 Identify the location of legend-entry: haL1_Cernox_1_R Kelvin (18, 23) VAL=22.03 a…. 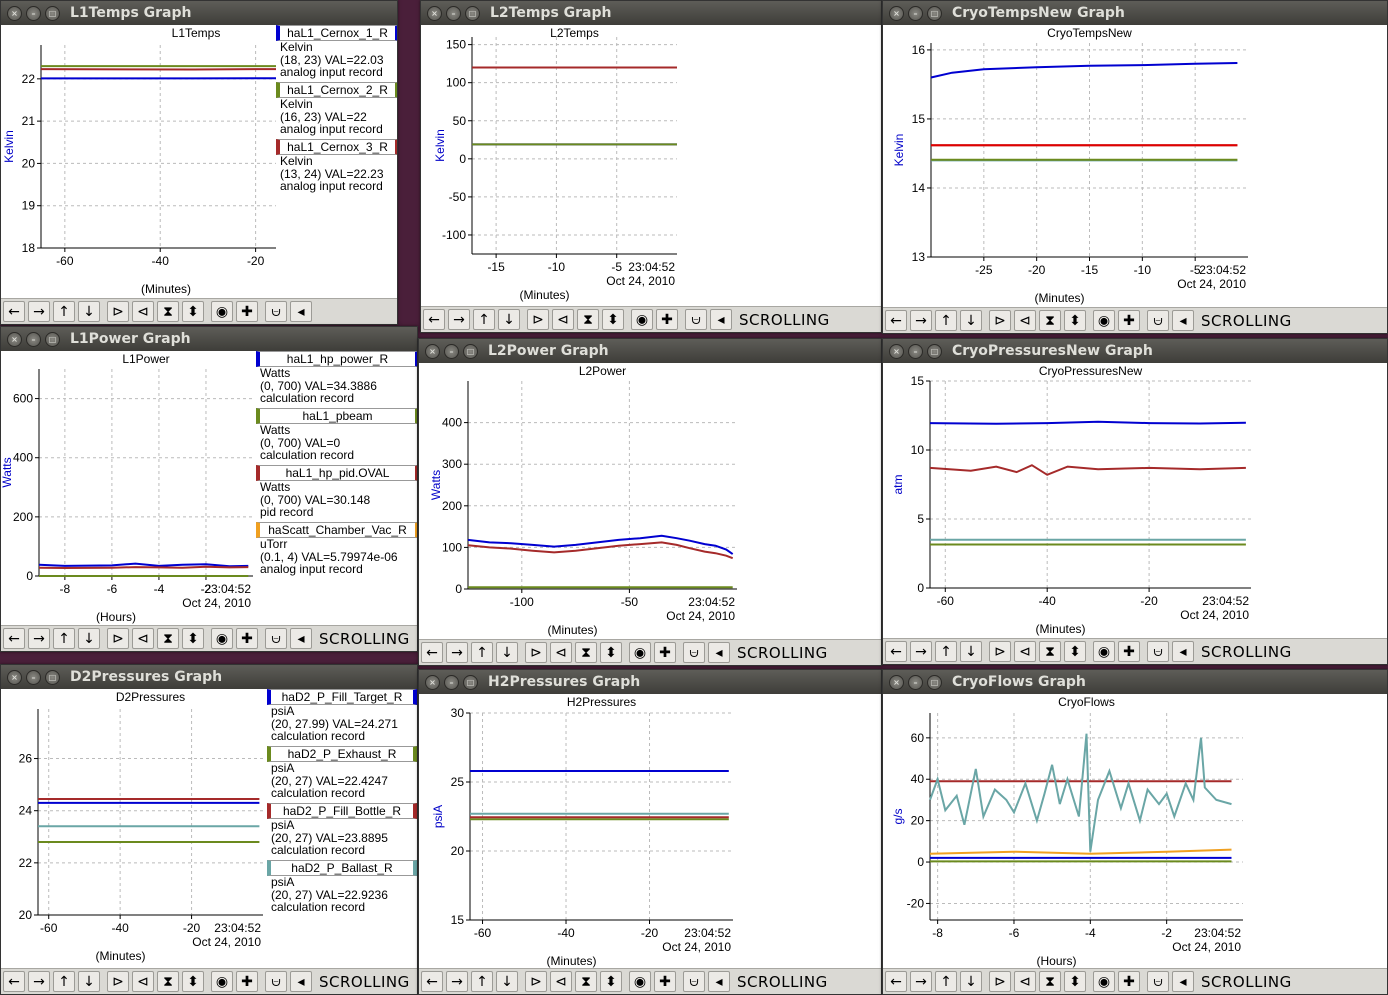
(336, 53).